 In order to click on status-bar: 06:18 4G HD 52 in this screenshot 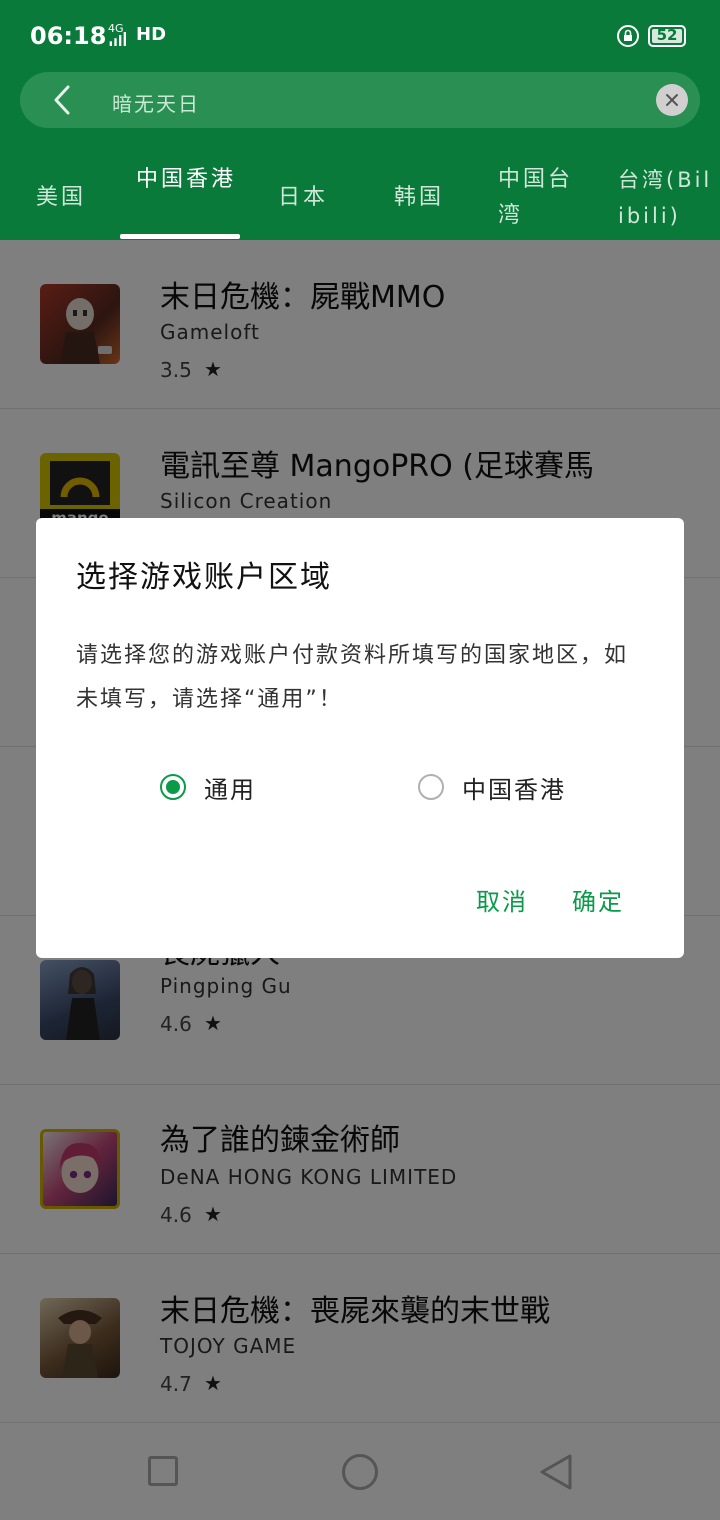, I will do `click(360, 36)`.